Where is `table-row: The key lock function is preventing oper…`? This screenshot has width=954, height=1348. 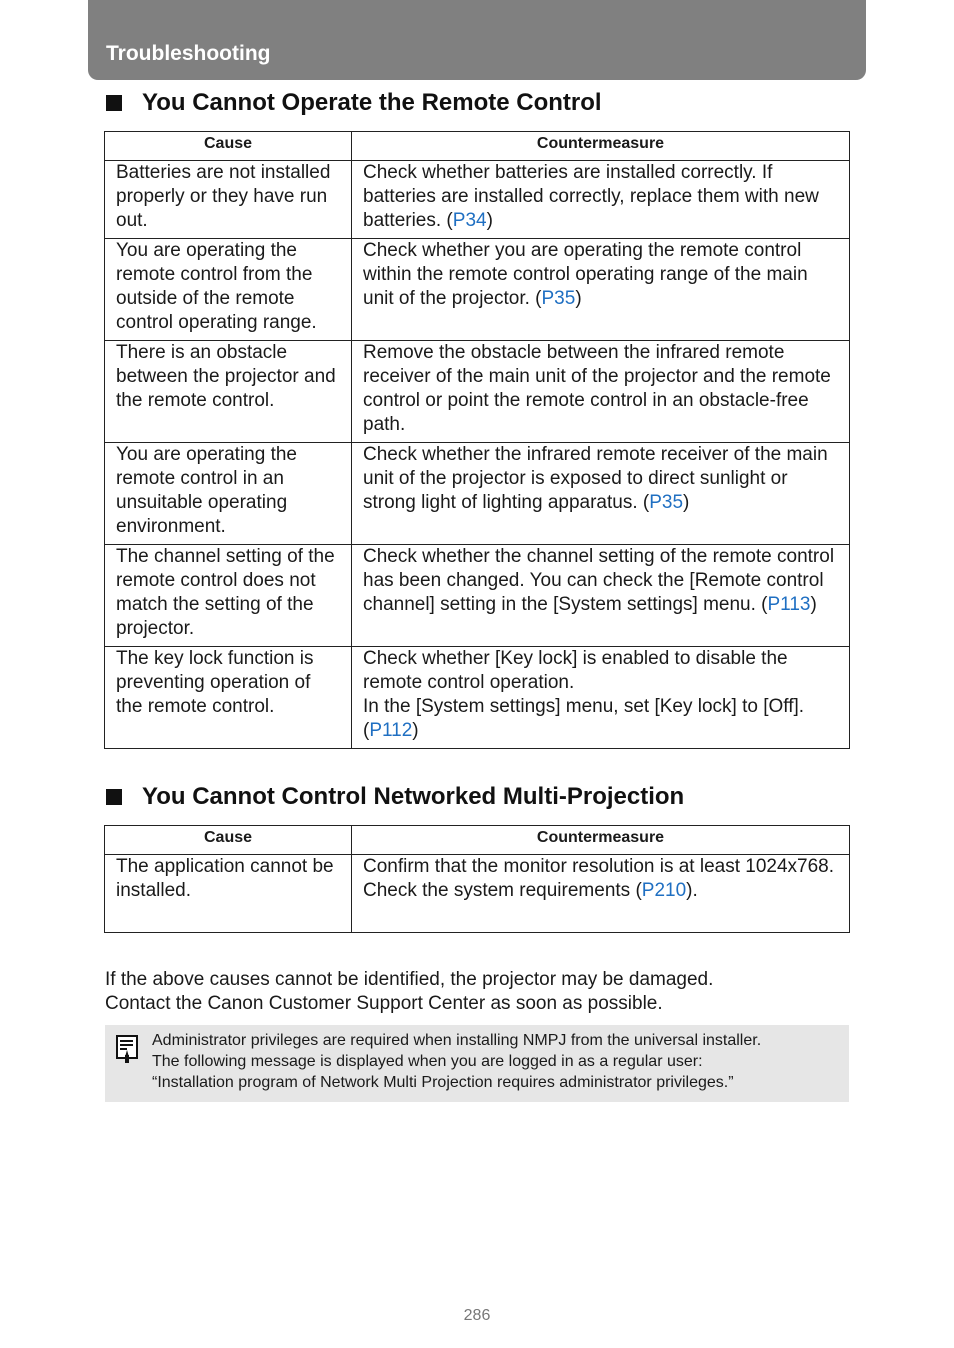 table-row: The key lock function is preventing oper… is located at coordinates (477, 697).